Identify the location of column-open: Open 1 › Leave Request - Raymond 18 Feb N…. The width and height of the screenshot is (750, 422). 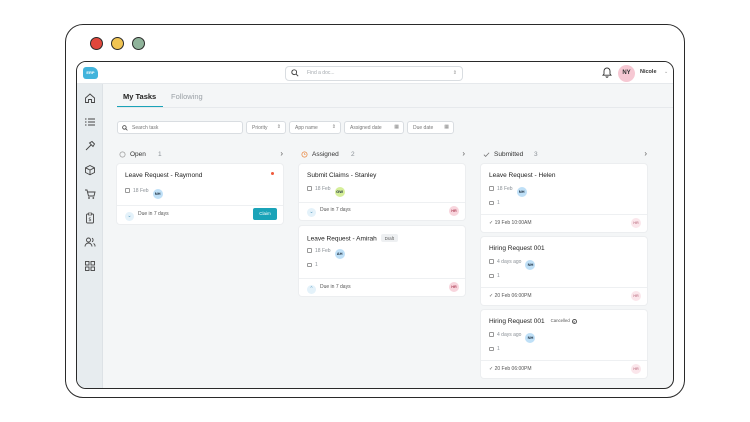
(202, 268).